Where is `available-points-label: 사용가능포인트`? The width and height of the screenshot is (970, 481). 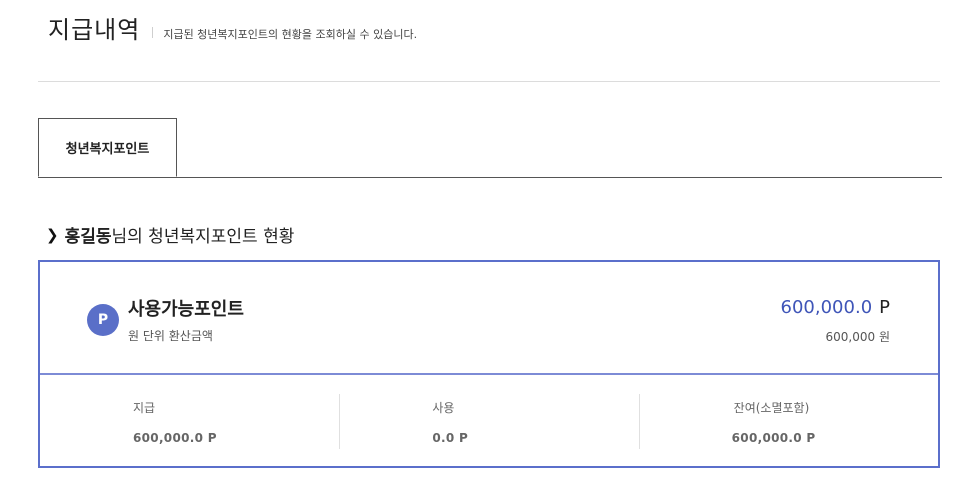
available-points-label: 사용가능포인트 is located at coordinates (186, 309).